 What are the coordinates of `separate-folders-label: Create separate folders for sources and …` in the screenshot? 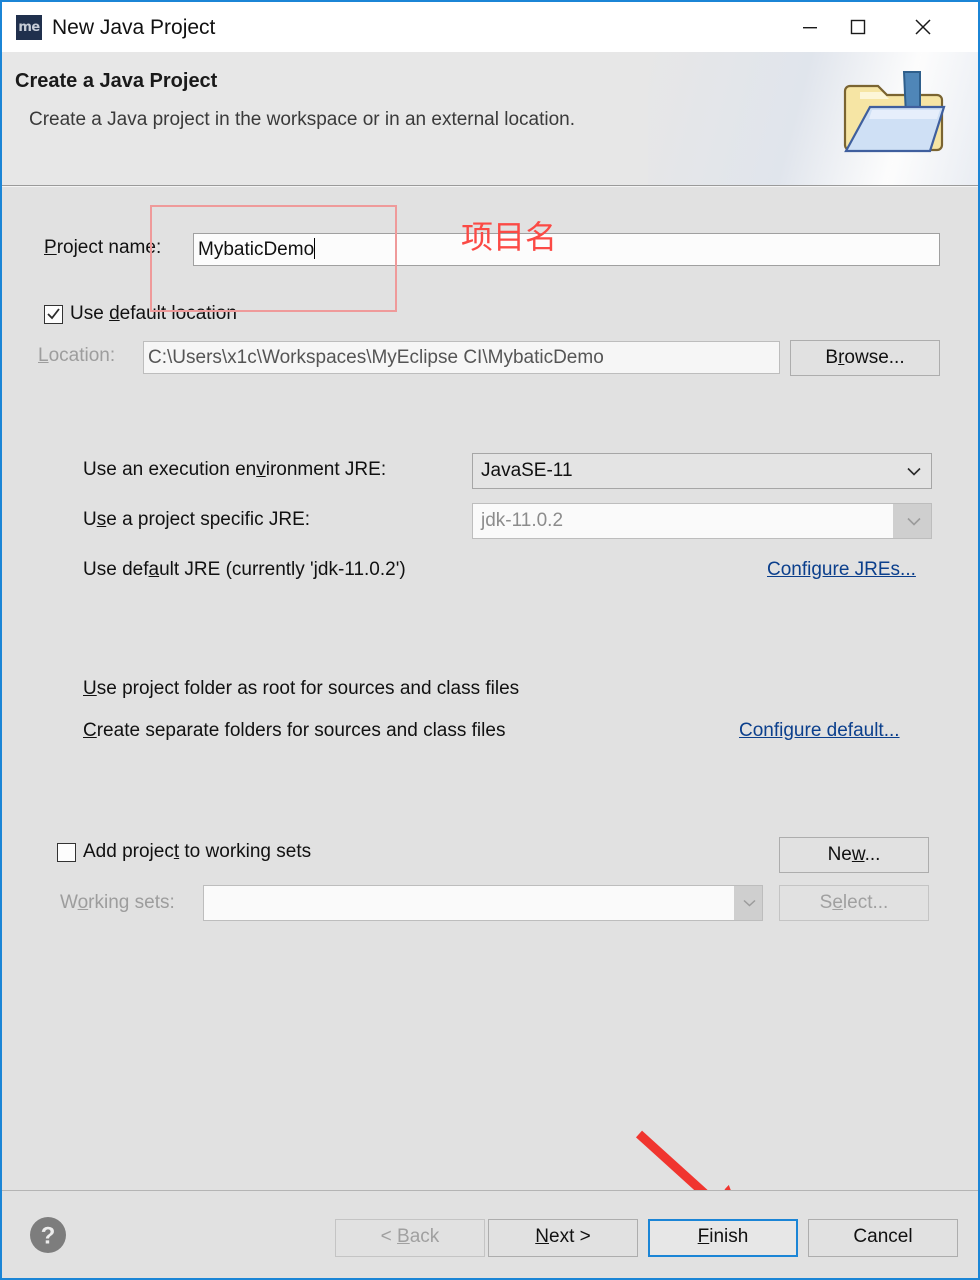 It's located at (294, 730).